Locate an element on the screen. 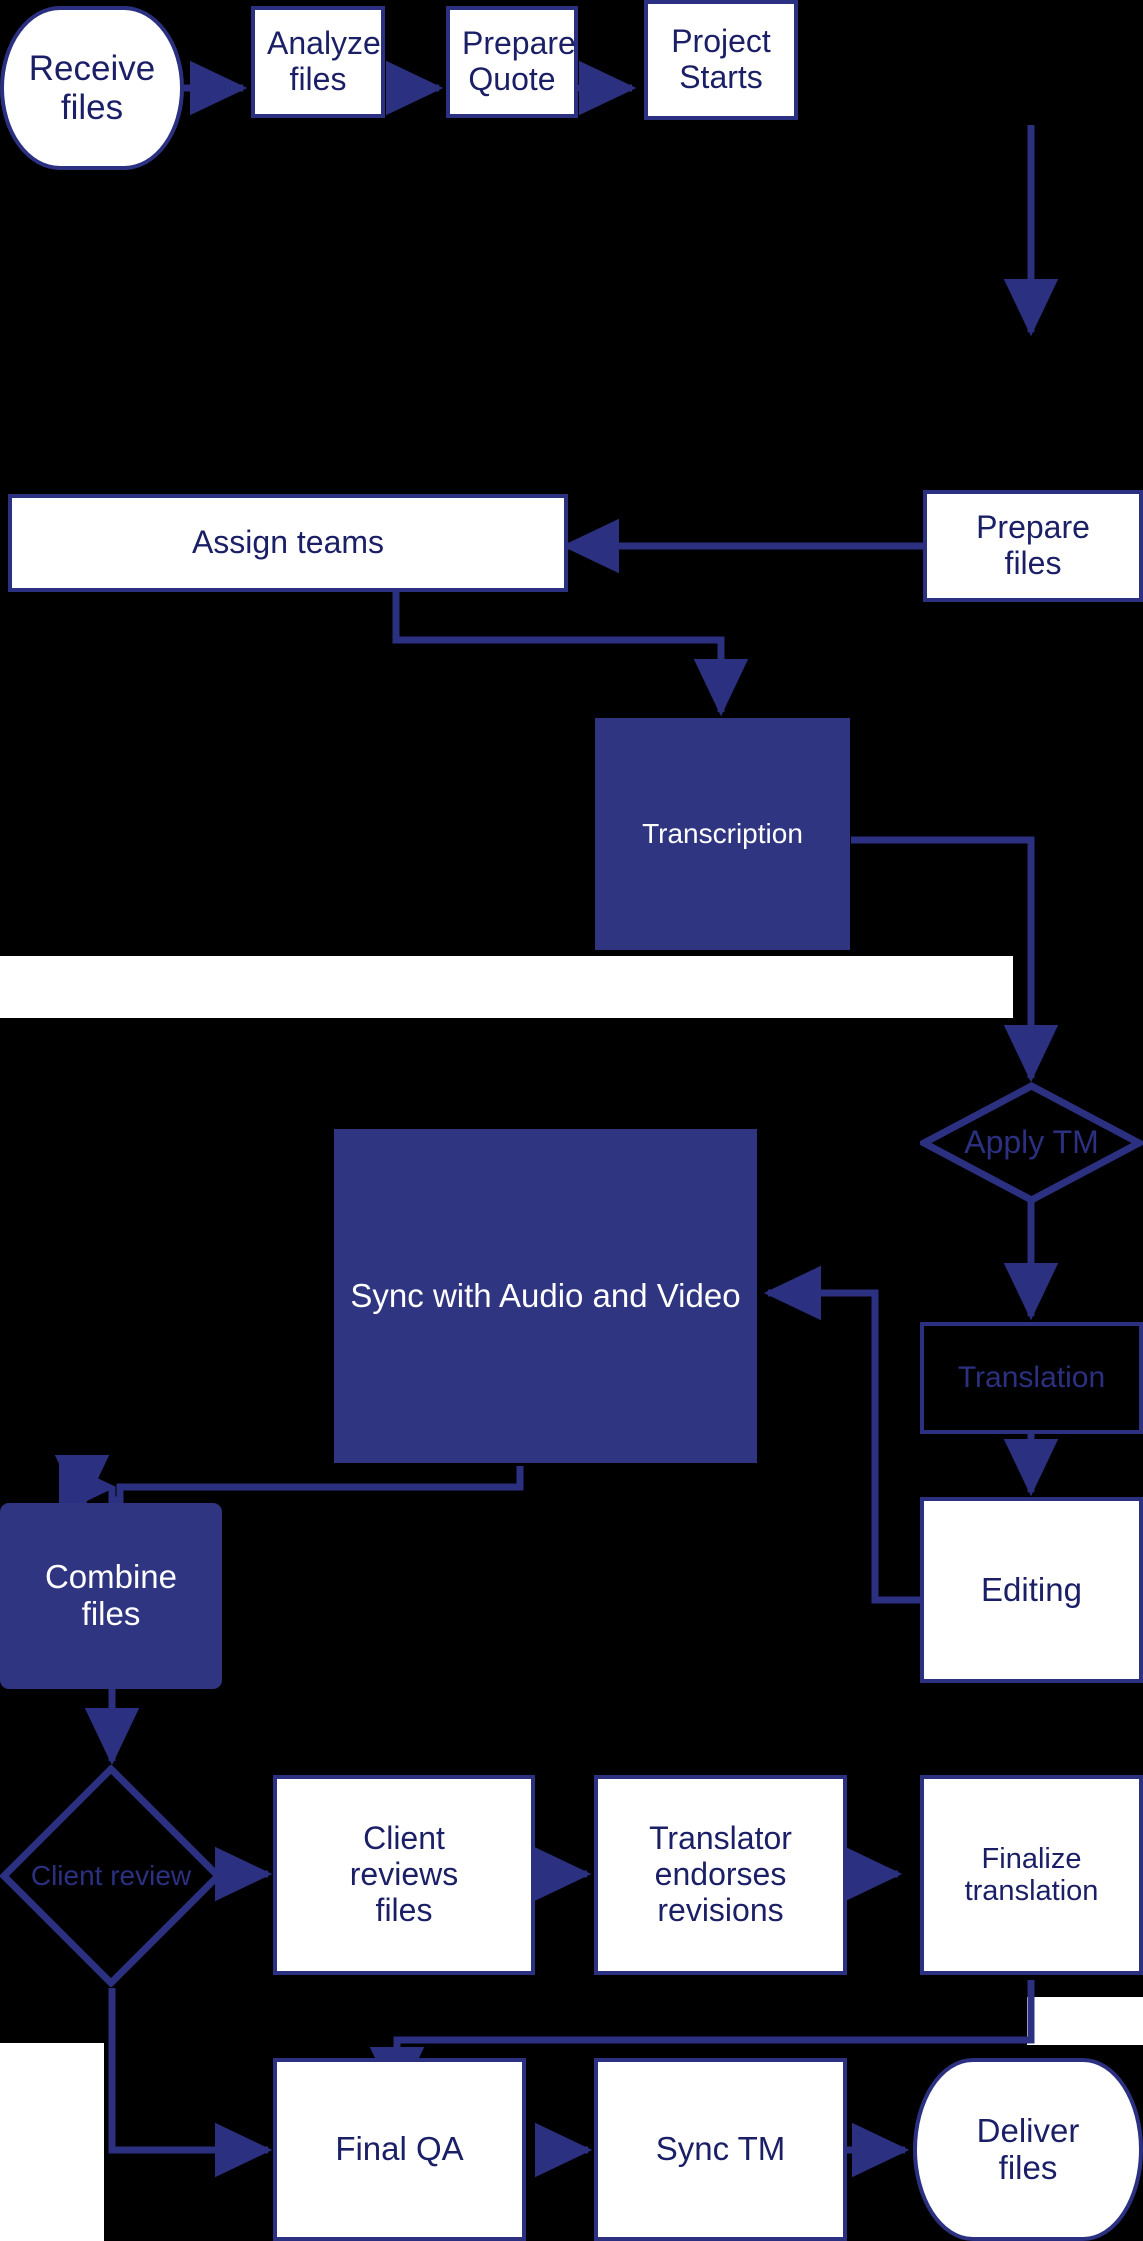  node-prepare-files: Prepare files is located at coordinates (1033, 546).